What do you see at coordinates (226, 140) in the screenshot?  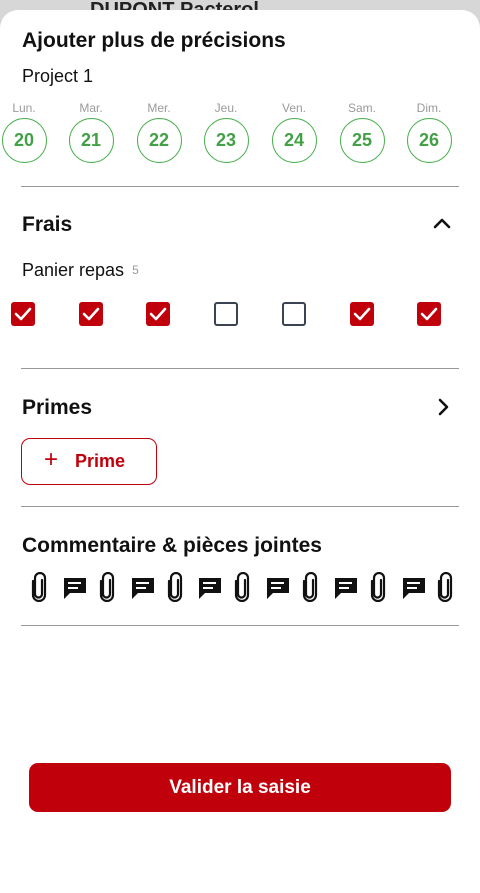 I see `day-number: 23` at bounding box center [226, 140].